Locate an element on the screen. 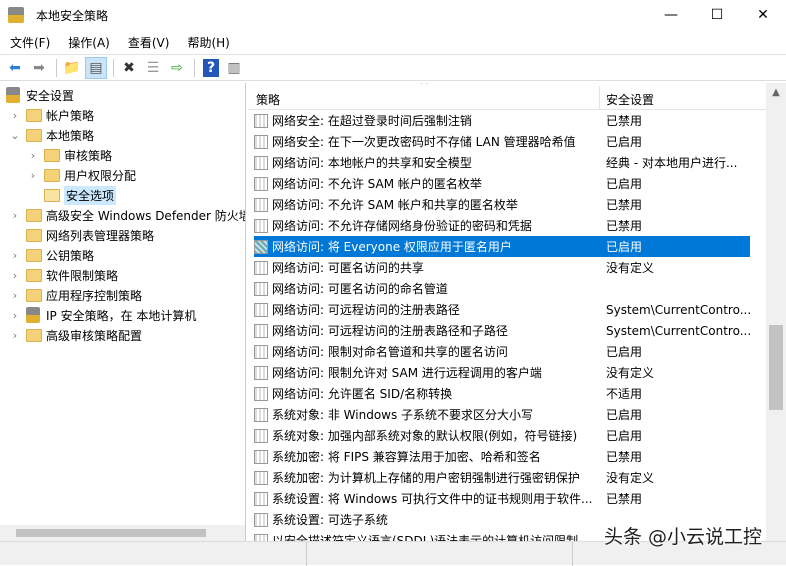 This screenshot has height=566, width=786. policy-row: 网络访问: 不允许 SAM 帐户的匿名枚举 已启用 is located at coordinates (502, 183).